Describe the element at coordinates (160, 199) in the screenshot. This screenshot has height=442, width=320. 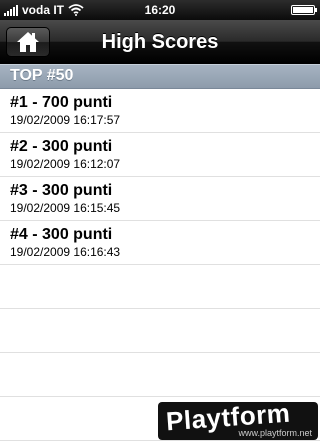
I see `score-row: #3 - 300 punti 19/02/2009 16:15:45` at that location.